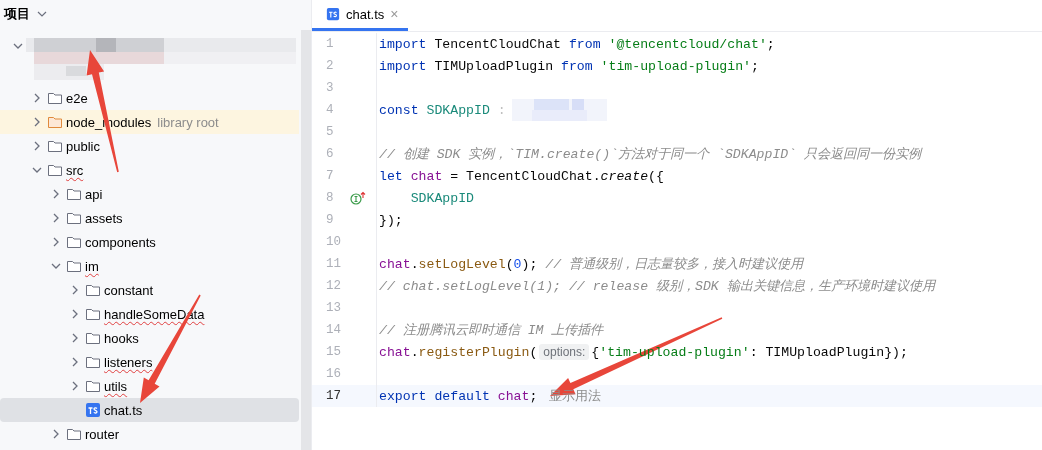  What do you see at coordinates (334, 308) in the screenshot?
I see `line-number: 13` at bounding box center [334, 308].